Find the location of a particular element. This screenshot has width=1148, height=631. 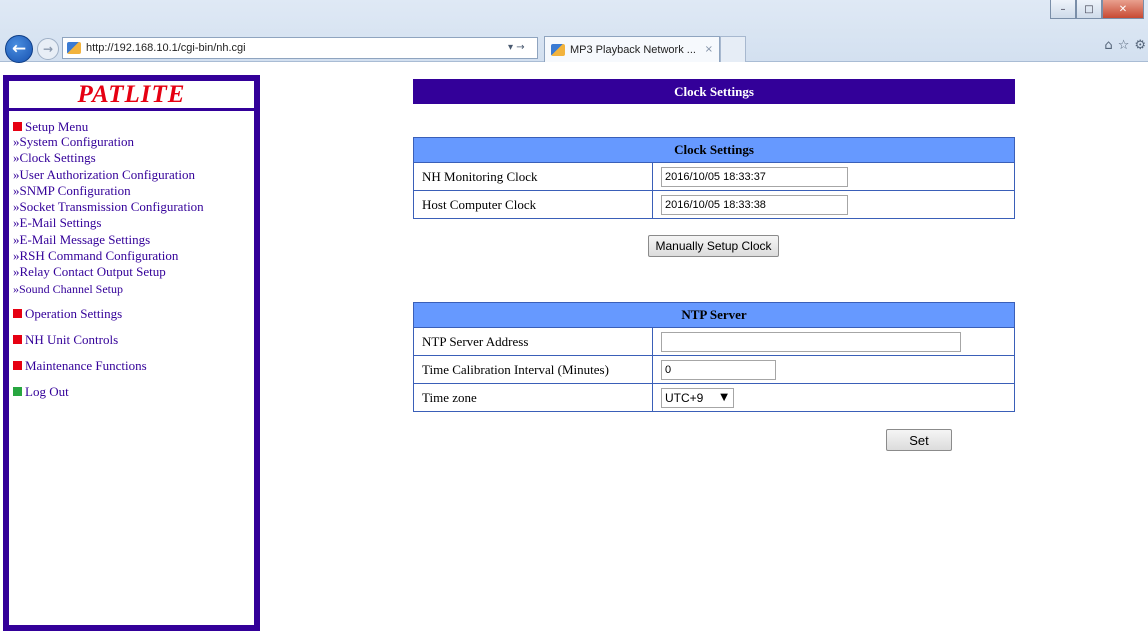

tab-mp3-playback: MP3 Playback Network ... × is located at coordinates (632, 49).